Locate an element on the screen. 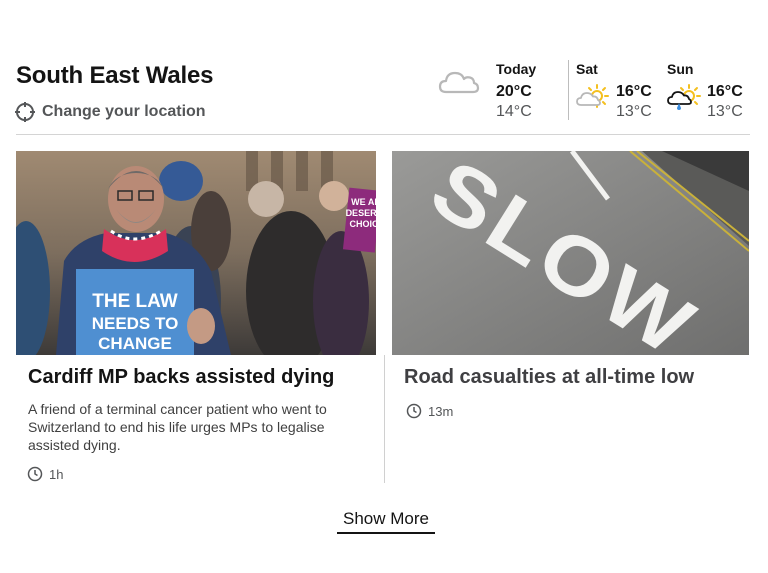  region-title: South East Wales is located at coordinates (115, 75).